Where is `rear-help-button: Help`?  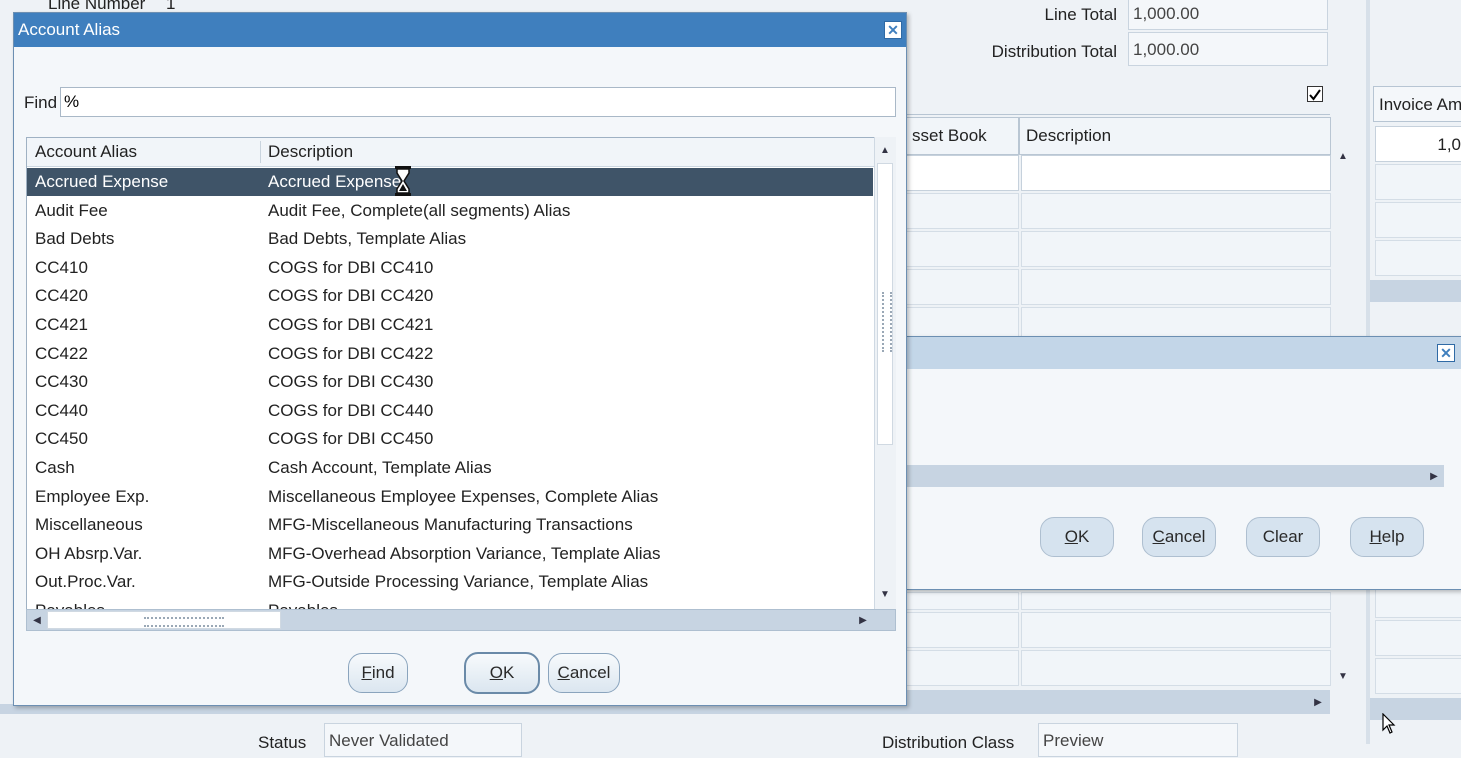 rear-help-button: Help is located at coordinates (1387, 537).